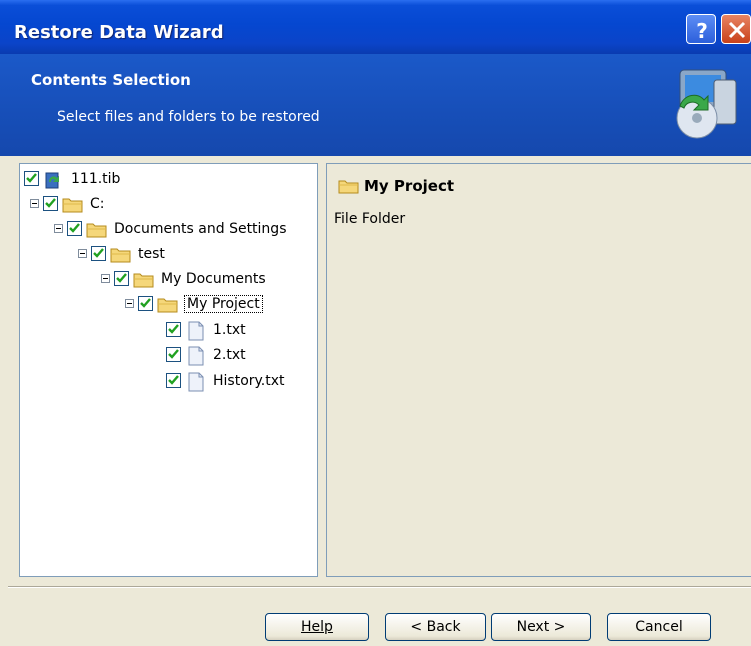 This screenshot has width=751, height=646. What do you see at coordinates (200, 229) in the screenshot?
I see `tree-node-label: Documents and Settings` at bounding box center [200, 229].